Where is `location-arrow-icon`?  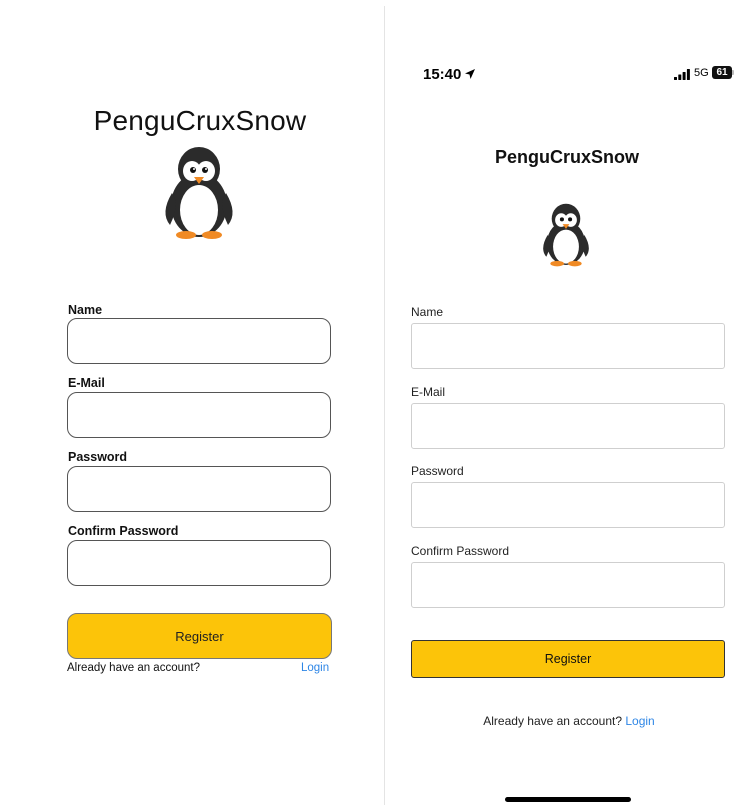 location-arrow-icon is located at coordinates (470, 74).